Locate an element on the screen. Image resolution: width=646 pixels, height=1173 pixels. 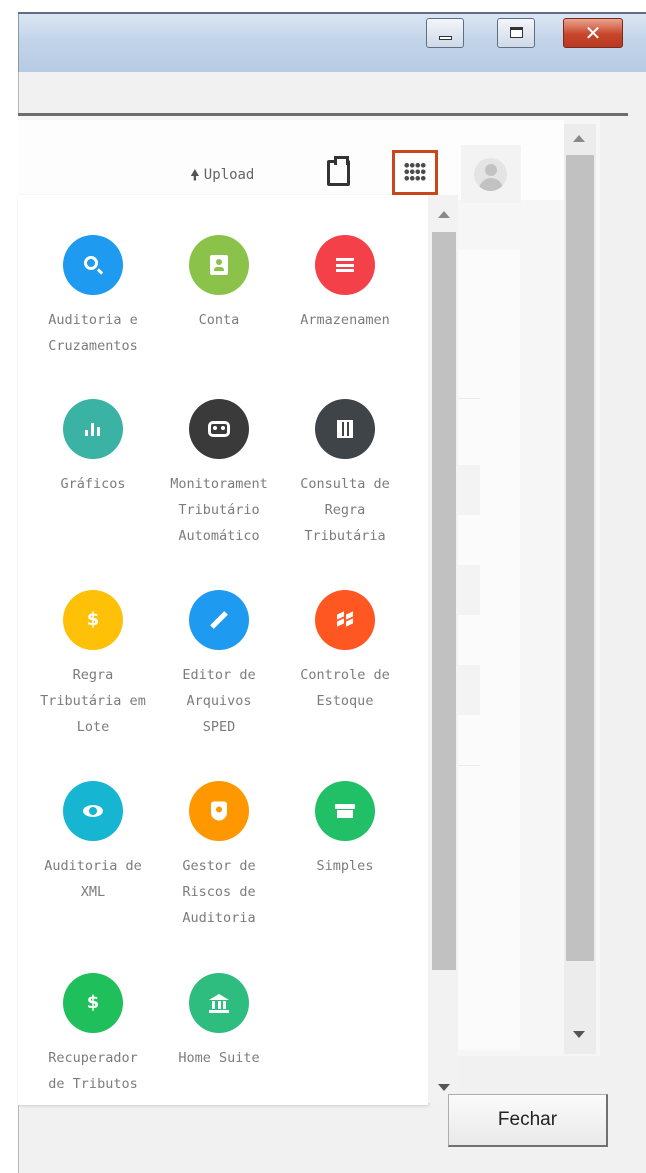
app-regra-tributaria-lote: $ Regra Tributária em Lote is located at coordinates (93, 665).